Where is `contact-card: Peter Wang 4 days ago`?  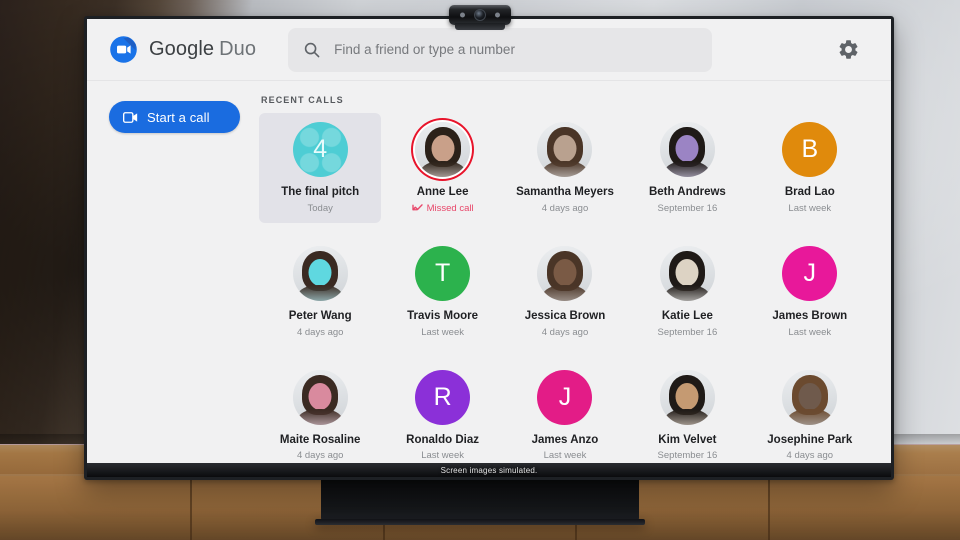
contact-card: Peter Wang 4 days ago is located at coordinates (320, 292).